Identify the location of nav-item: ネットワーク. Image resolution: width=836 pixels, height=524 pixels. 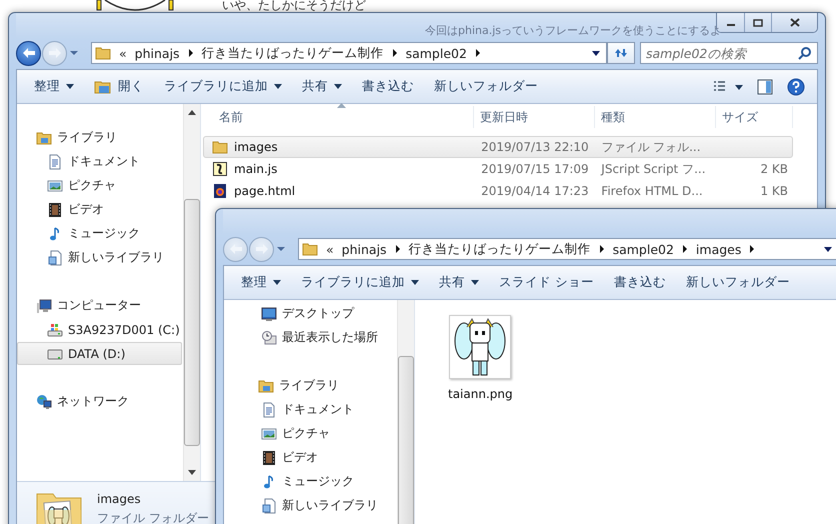
(99, 401).